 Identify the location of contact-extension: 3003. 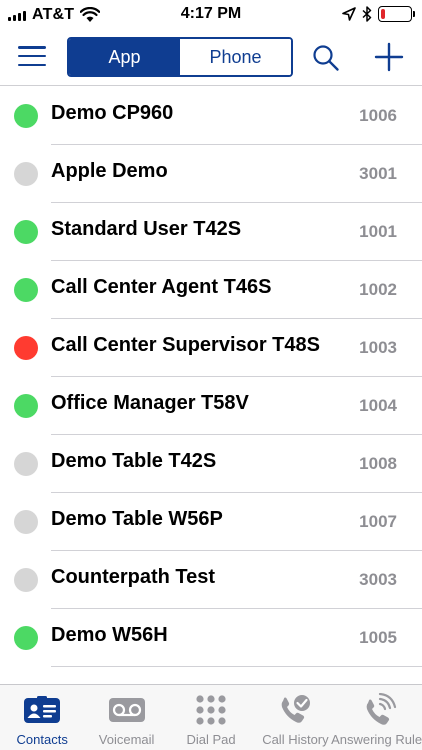
(378, 579).